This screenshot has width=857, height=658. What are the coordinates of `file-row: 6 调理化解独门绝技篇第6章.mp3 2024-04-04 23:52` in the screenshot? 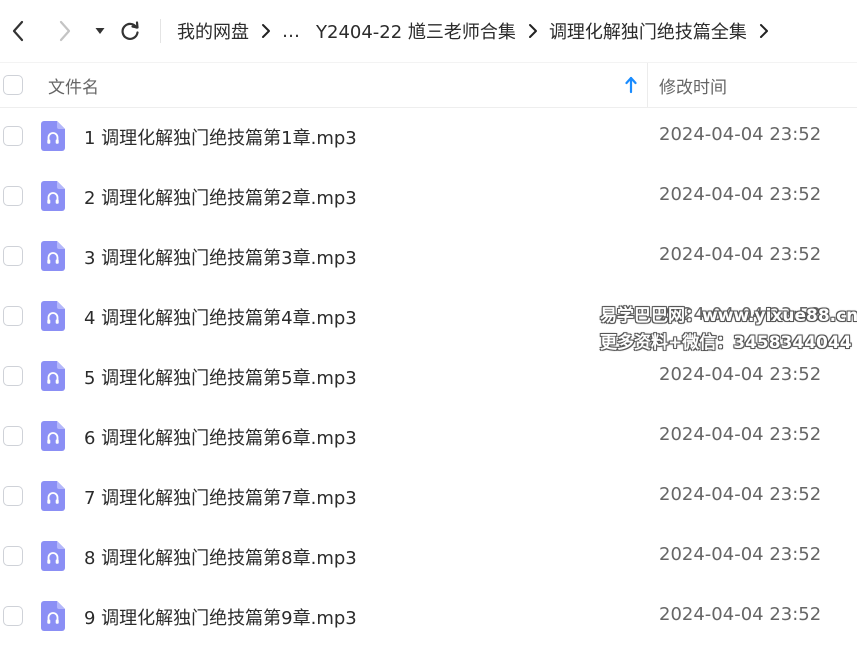 It's located at (428, 436).